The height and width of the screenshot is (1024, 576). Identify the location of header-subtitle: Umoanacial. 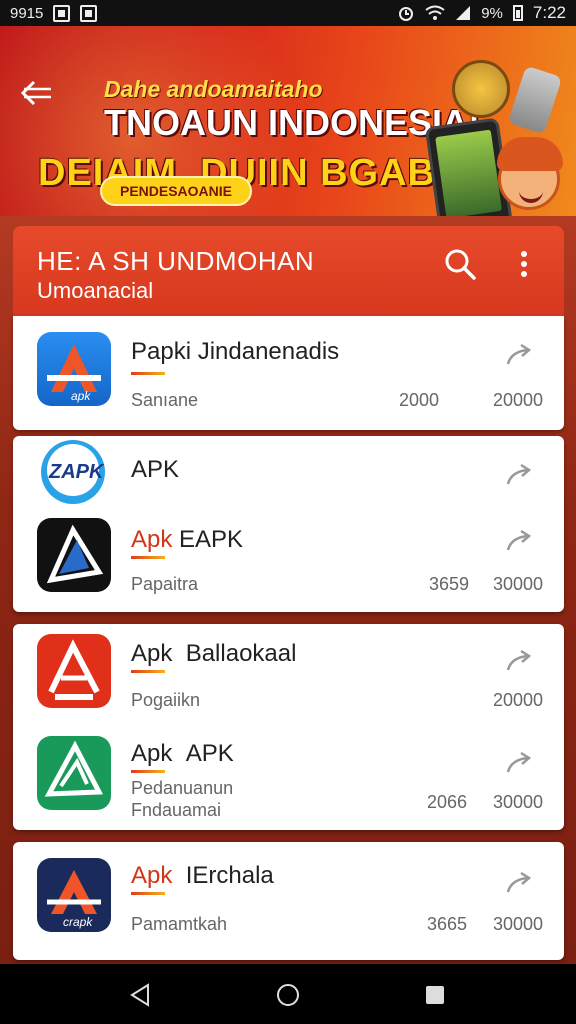
(95, 290).